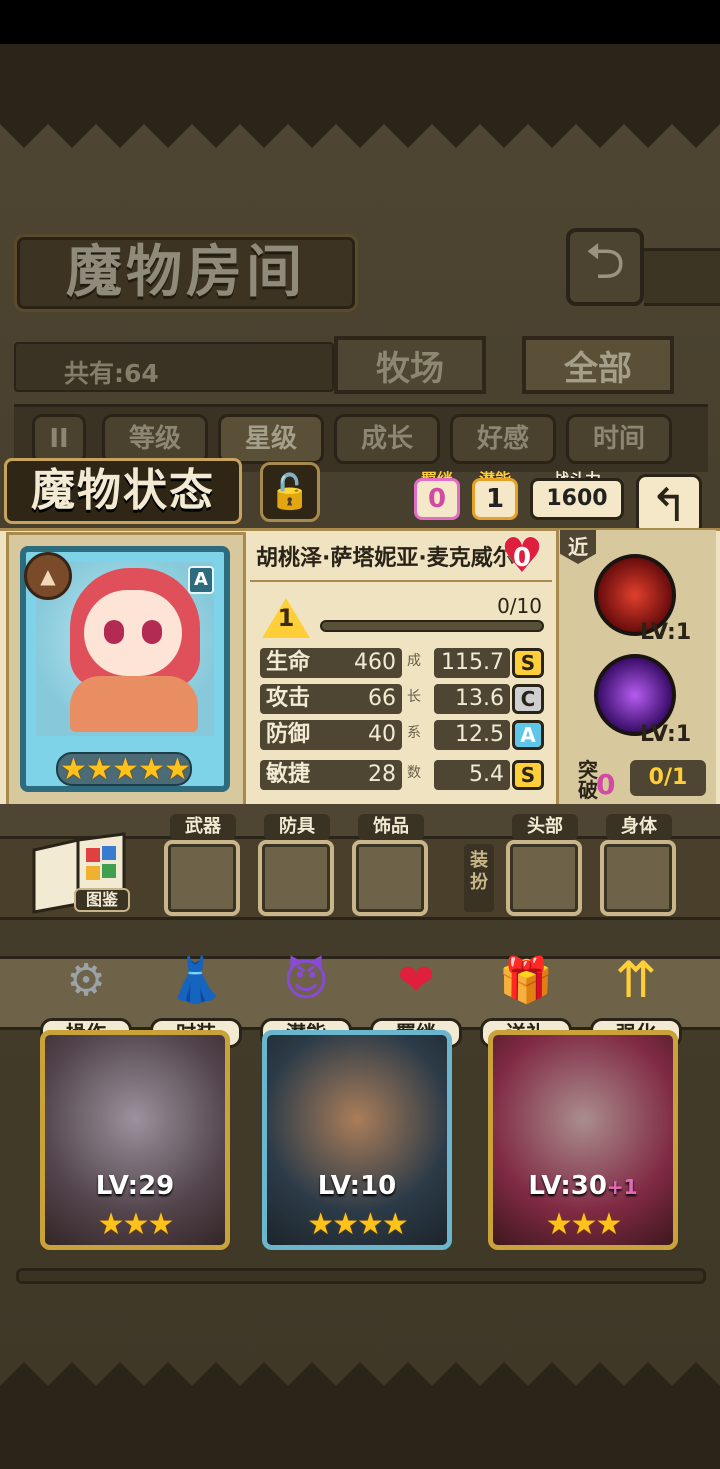 The width and height of the screenshot is (720, 1469). I want to click on lock-icon: 🔓, so click(290, 492).